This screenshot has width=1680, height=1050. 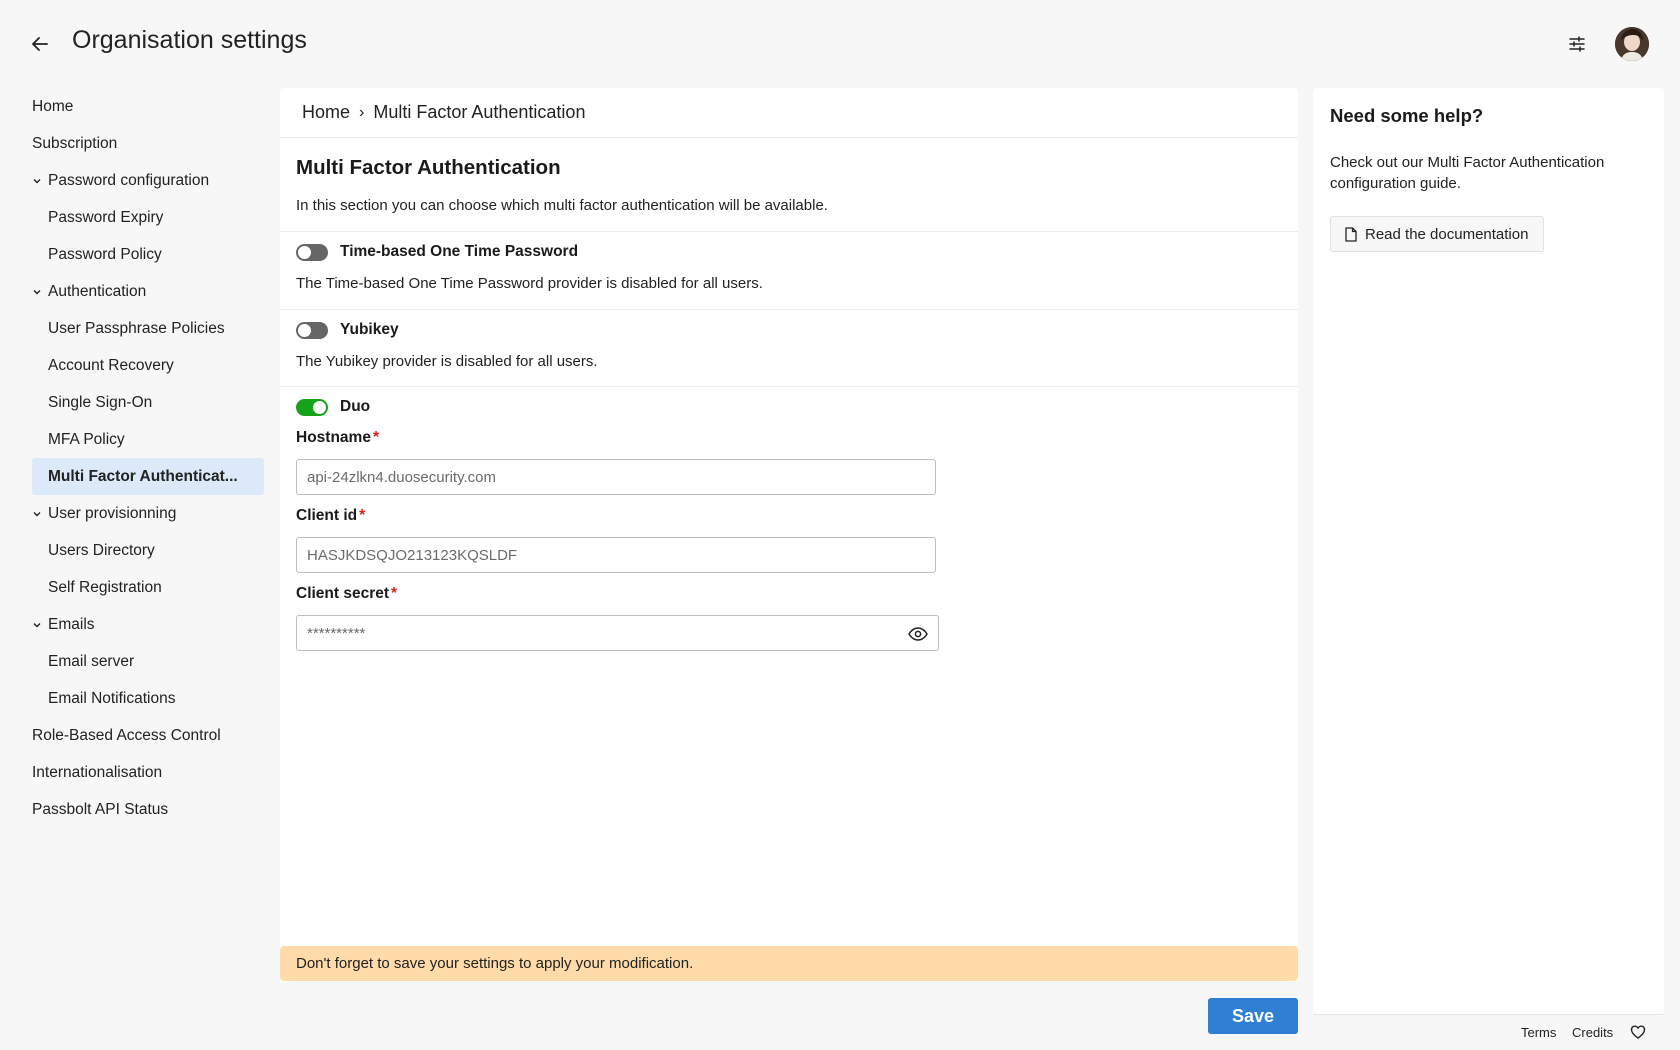 I want to click on sidebar-group-emails: Emails, so click(x=148, y=624).